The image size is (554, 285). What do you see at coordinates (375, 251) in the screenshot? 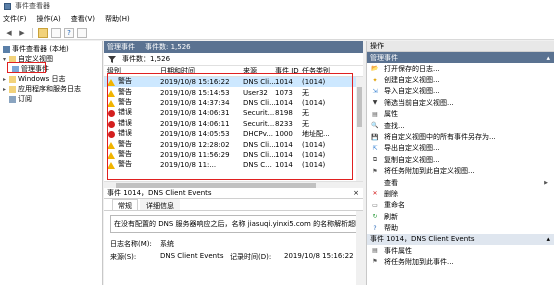
I see `event-properties-icon: ▤` at bounding box center [375, 251].